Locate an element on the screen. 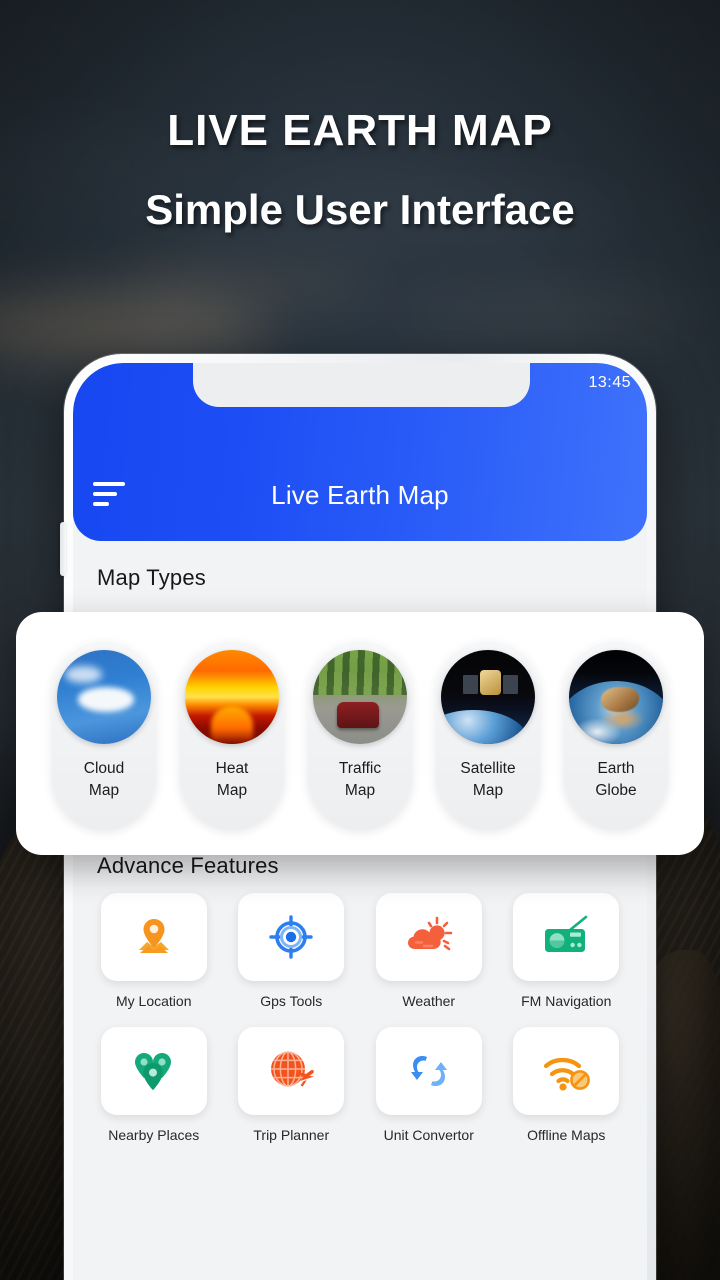  gps-target-icon is located at coordinates (291, 937).